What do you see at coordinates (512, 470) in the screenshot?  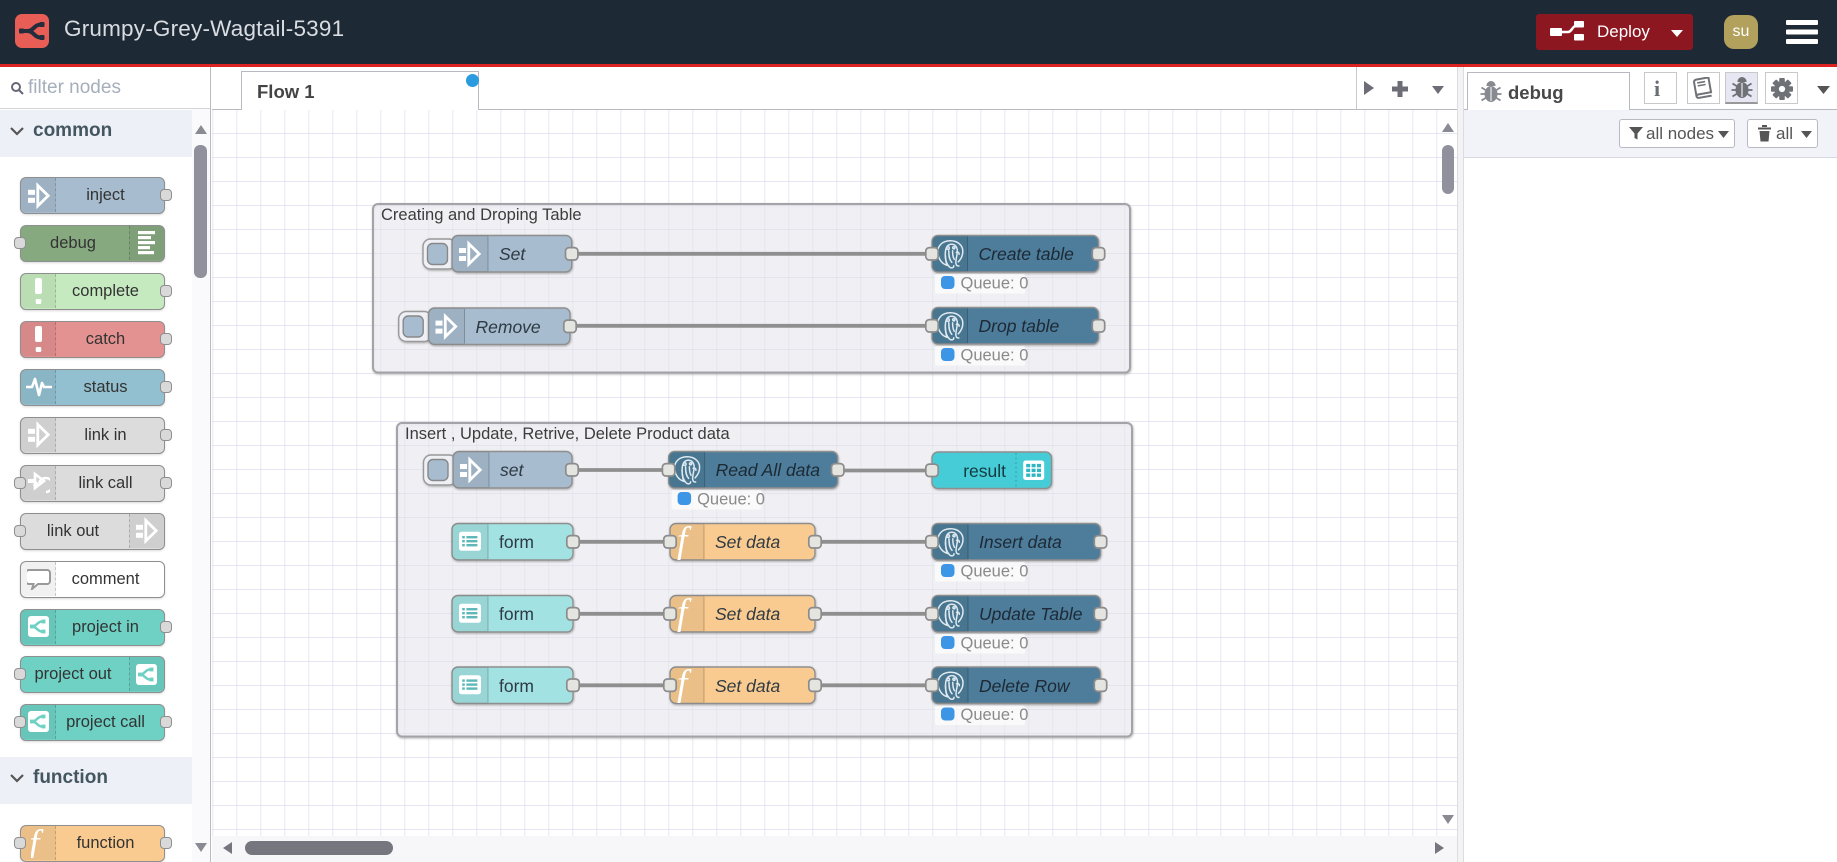 I see `svg-text: set` at bounding box center [512, 470].